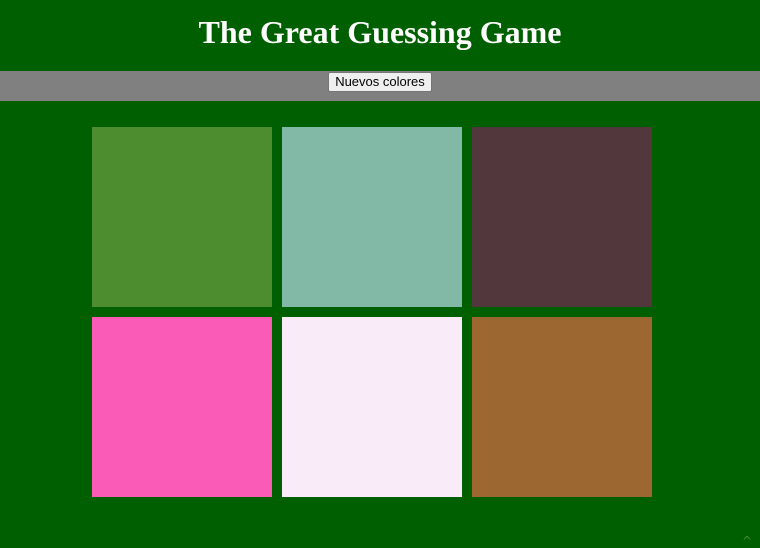 Image resolution: width=760 pixels, height=548 pixels. What do you see at coordinates (746, 541) in the screenshot?
I see `caret-up-icon: ^` at bounding box center [746, 541].